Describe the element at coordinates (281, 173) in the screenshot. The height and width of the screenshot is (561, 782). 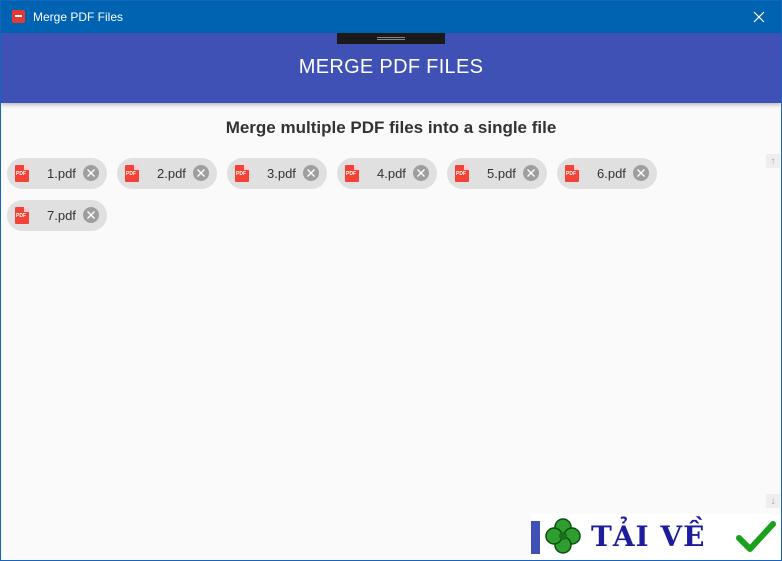
I see `file-name: 3.pdf` at that location.